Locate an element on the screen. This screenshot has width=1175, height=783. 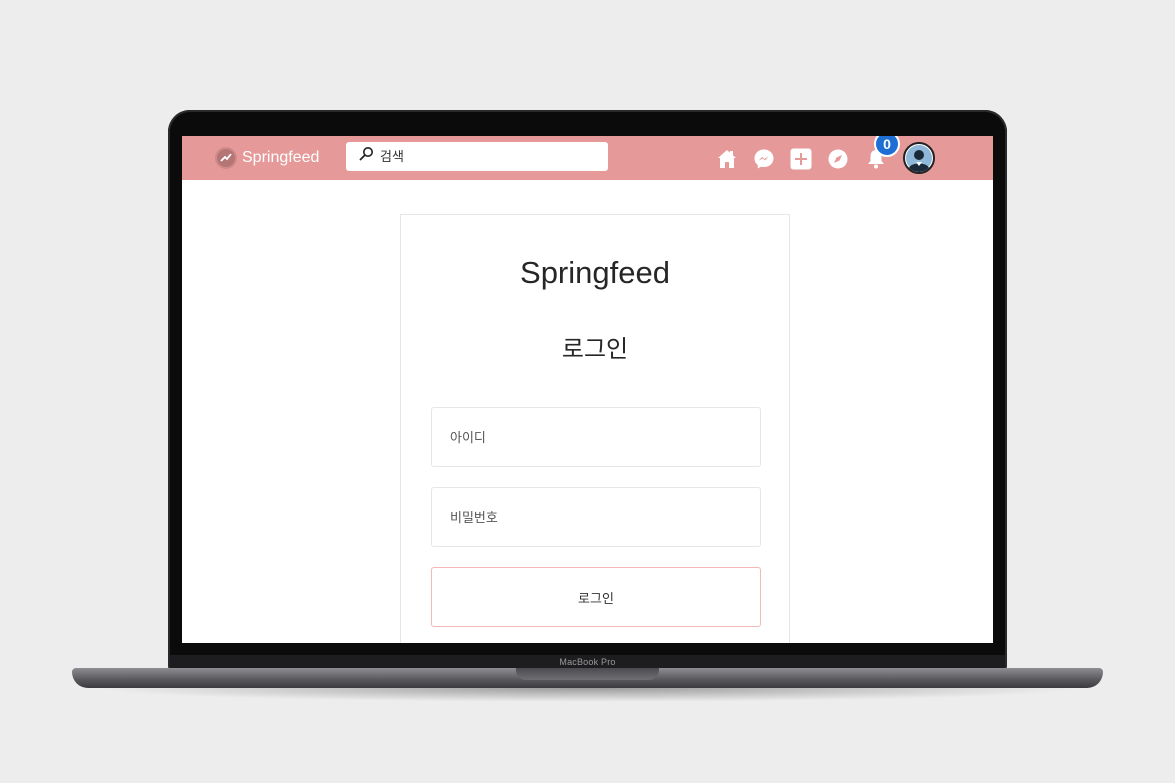
login-heading: 로그인 is located at coordinates (595, 349).